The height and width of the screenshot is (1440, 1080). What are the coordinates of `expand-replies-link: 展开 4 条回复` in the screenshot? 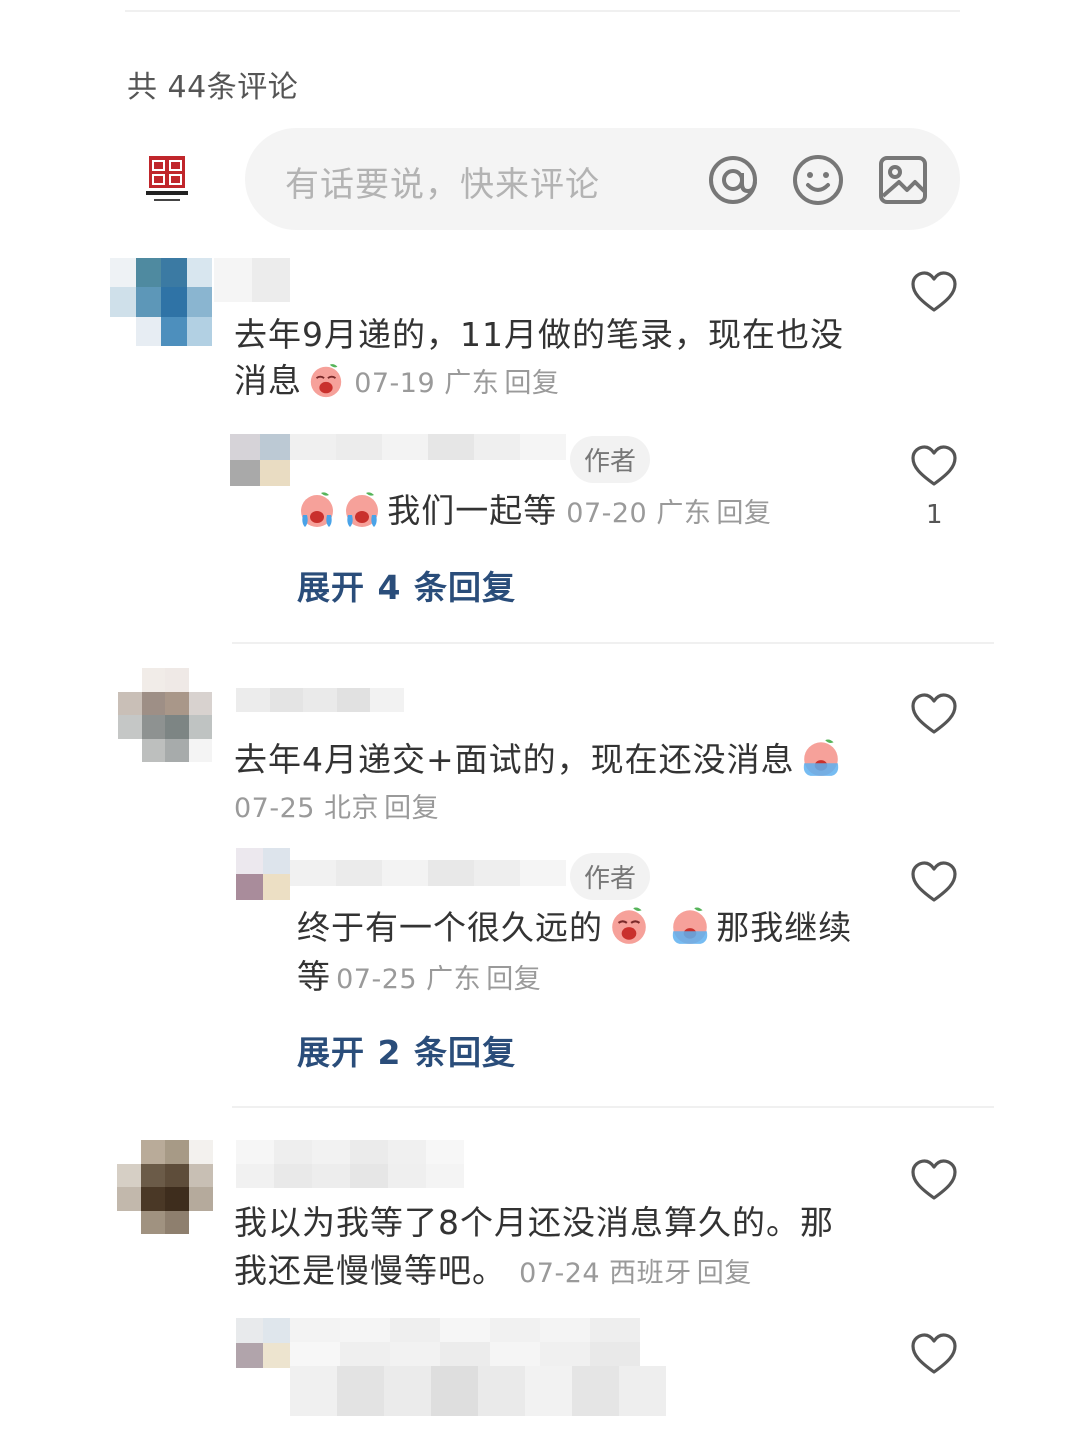 It's located at (406, 585).